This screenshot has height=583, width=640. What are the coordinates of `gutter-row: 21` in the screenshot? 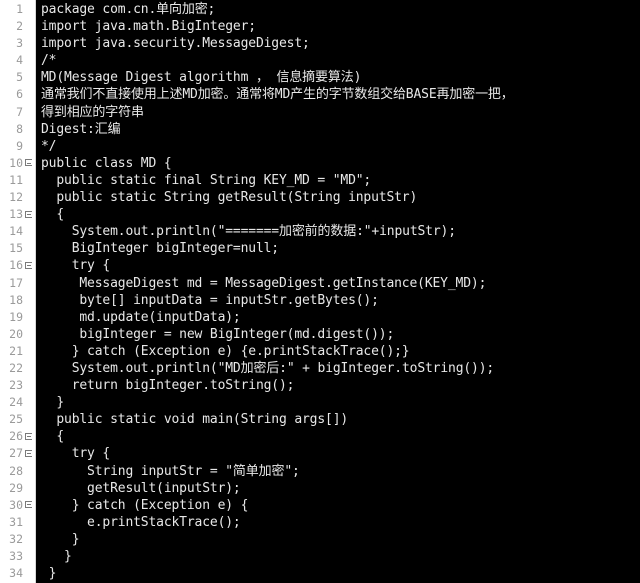 It's located at (17, 351).